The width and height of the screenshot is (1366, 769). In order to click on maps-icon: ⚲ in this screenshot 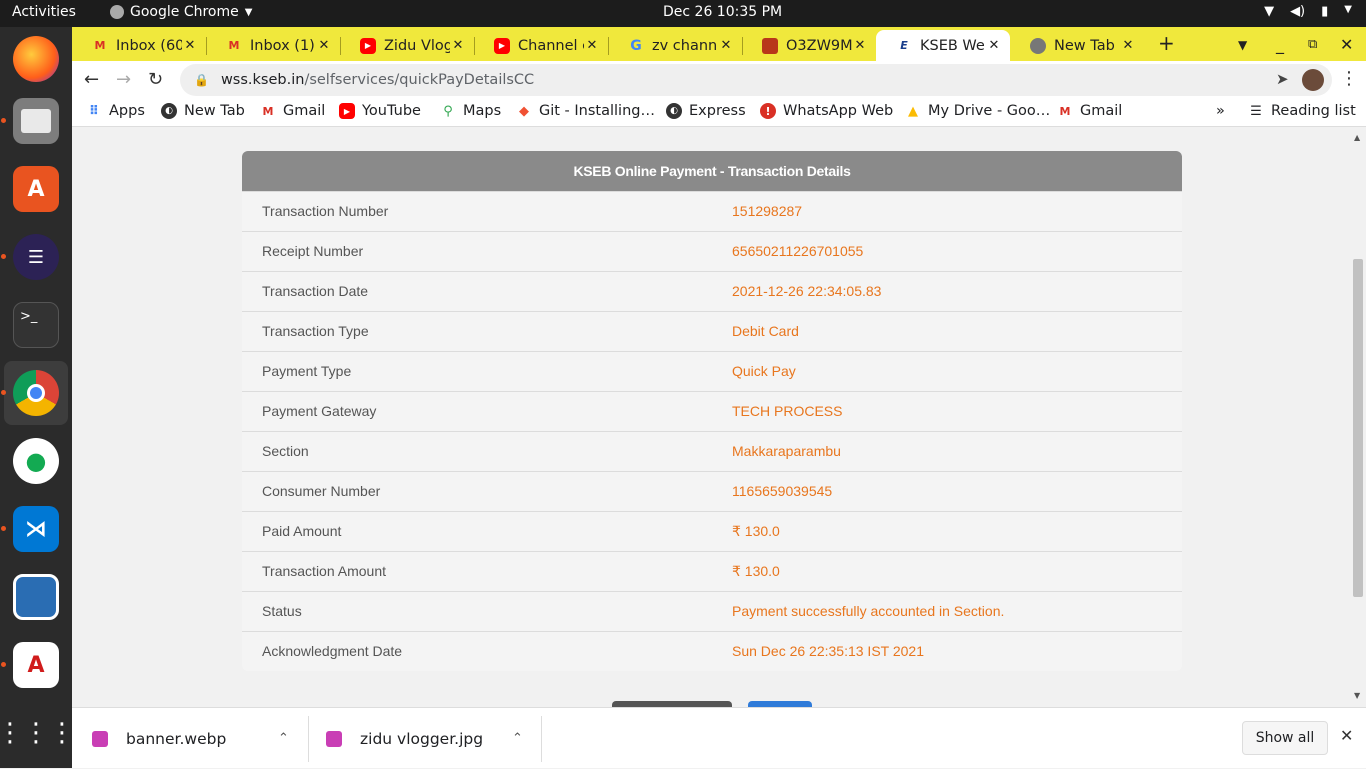, I will do `click(448, 111)`.